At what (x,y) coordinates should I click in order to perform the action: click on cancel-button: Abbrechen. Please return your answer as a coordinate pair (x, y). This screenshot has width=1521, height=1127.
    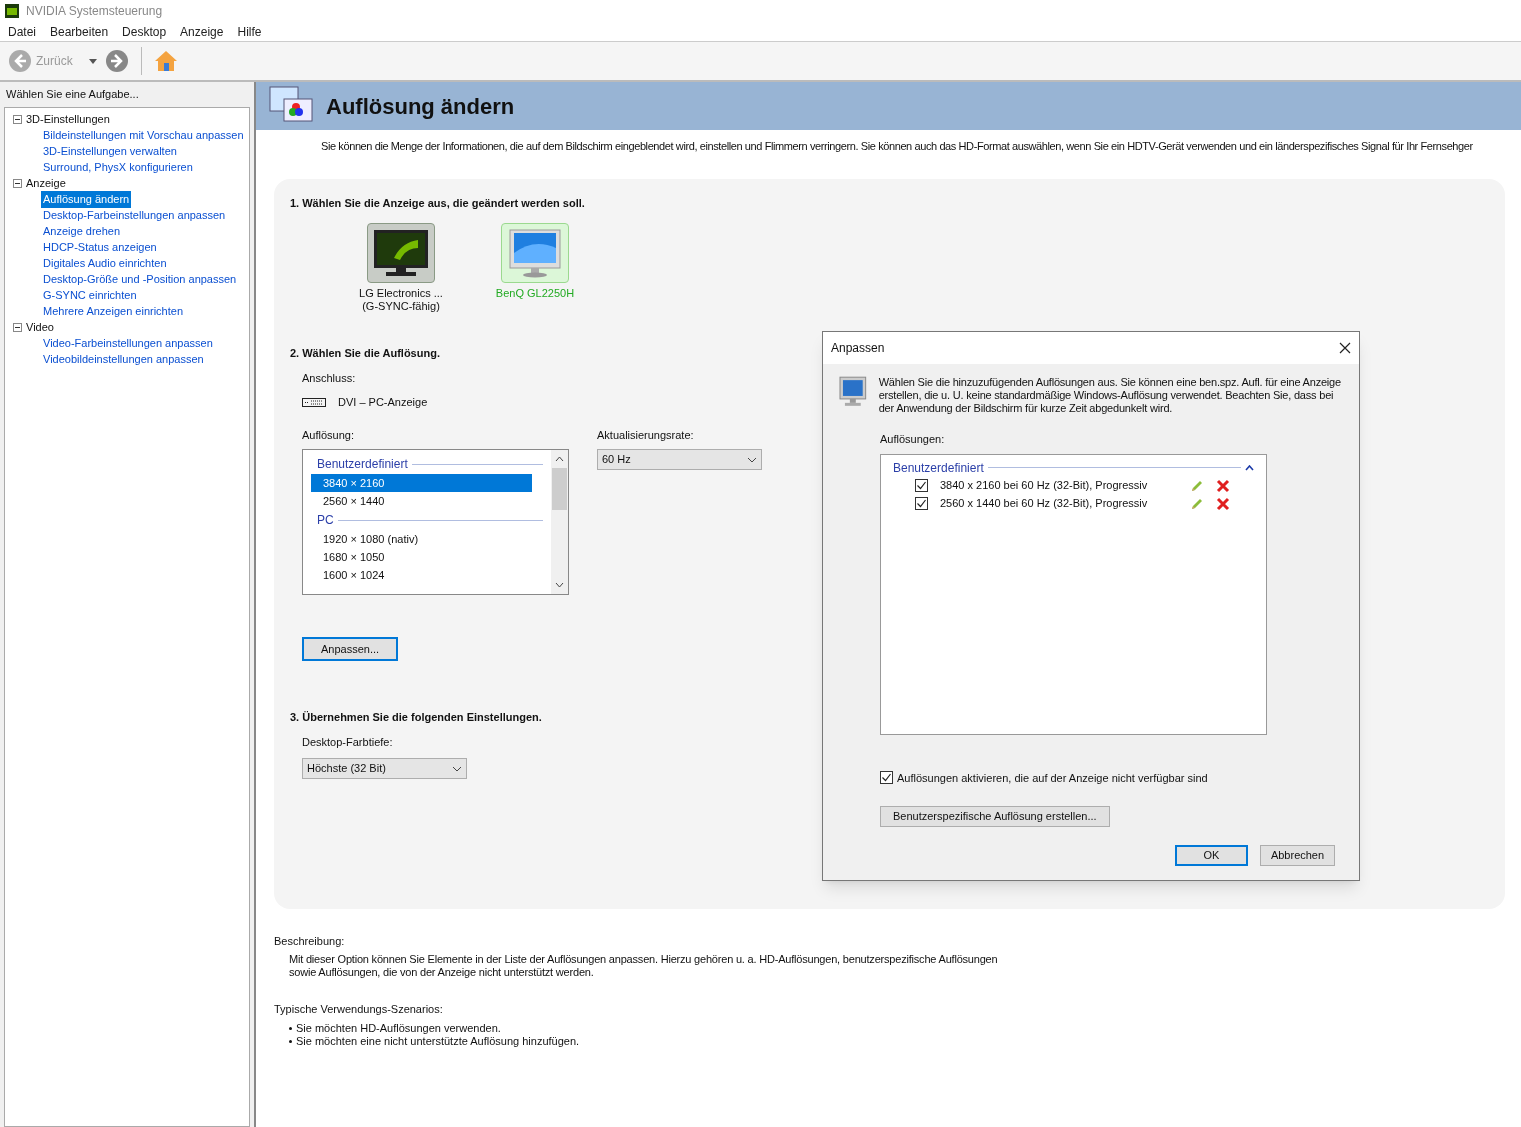
    Looking at the image, I should click on (1297, 855).